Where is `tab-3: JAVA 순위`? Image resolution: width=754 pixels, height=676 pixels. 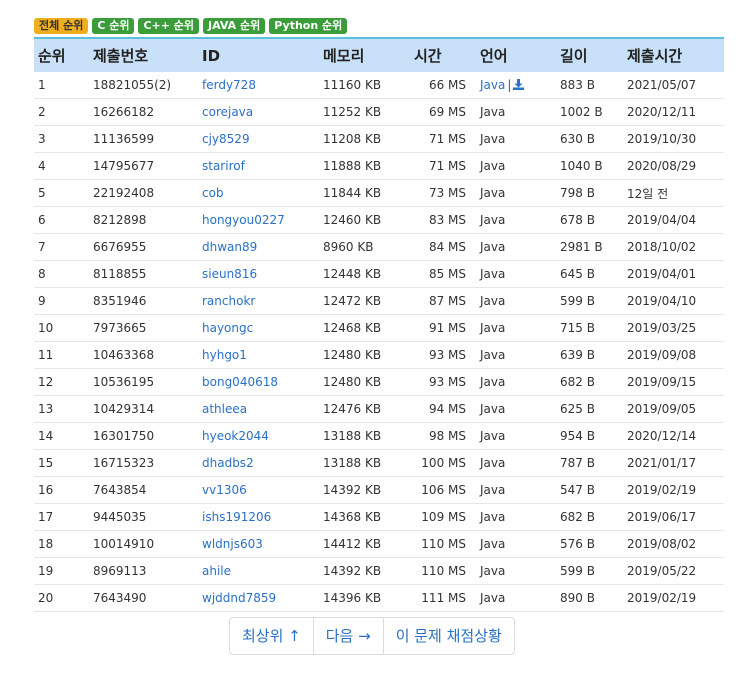 tab-3: JAVA 순위 is located at coordinates (234, 26).